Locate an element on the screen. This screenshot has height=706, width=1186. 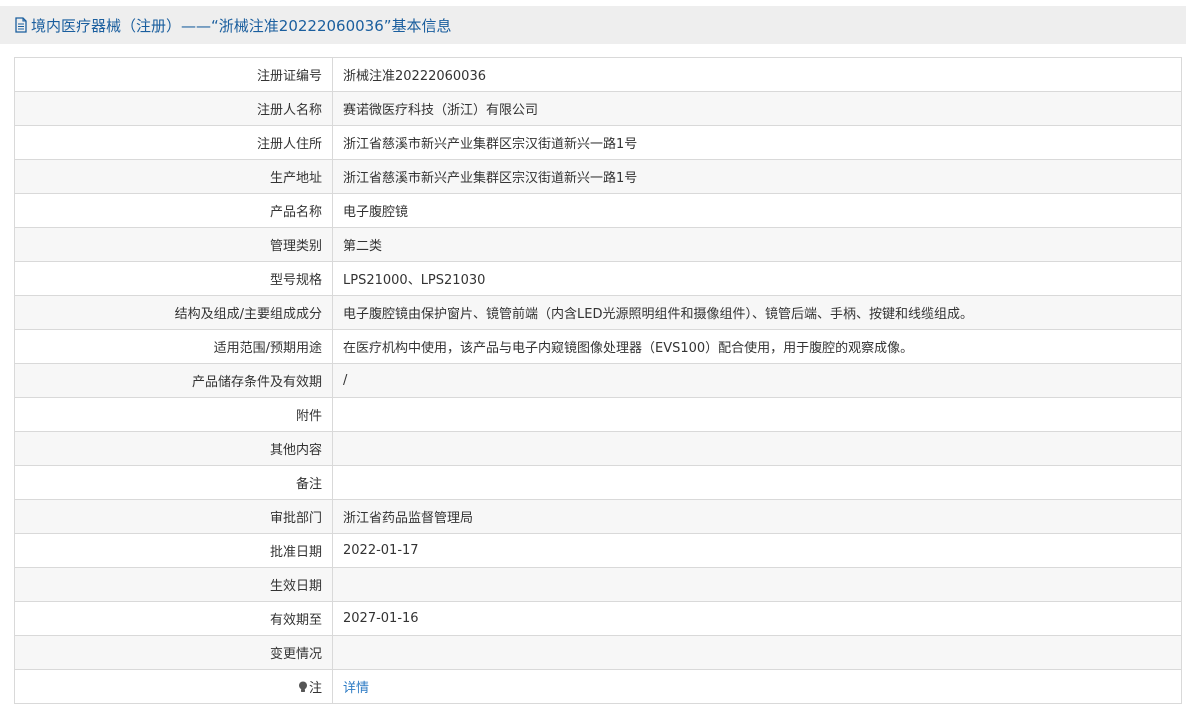
lightbulb-icon is located at coordinates (303, 687).